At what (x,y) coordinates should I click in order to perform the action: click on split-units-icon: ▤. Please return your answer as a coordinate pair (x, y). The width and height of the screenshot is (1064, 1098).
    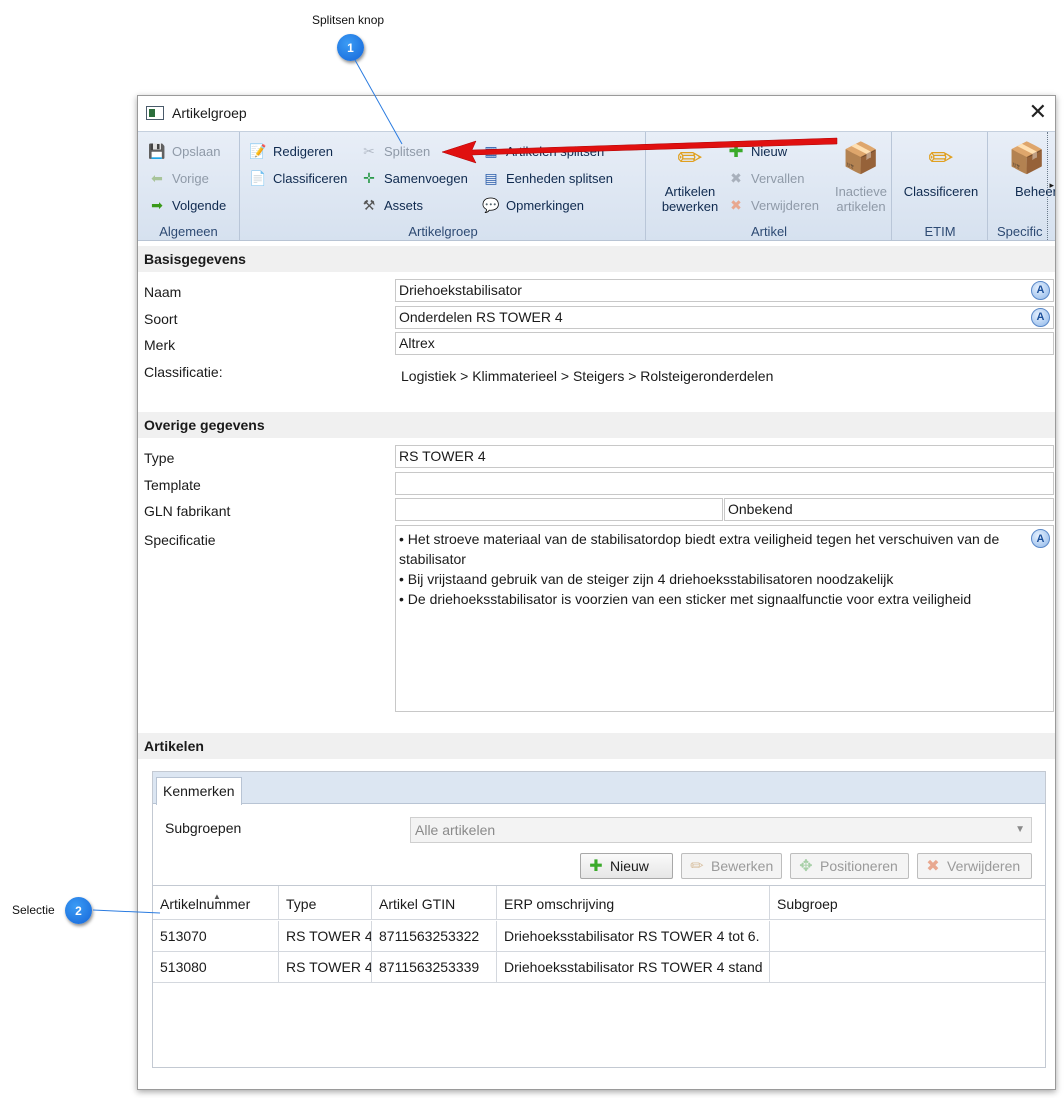
    Looking at the image, I should click on (491, 177).